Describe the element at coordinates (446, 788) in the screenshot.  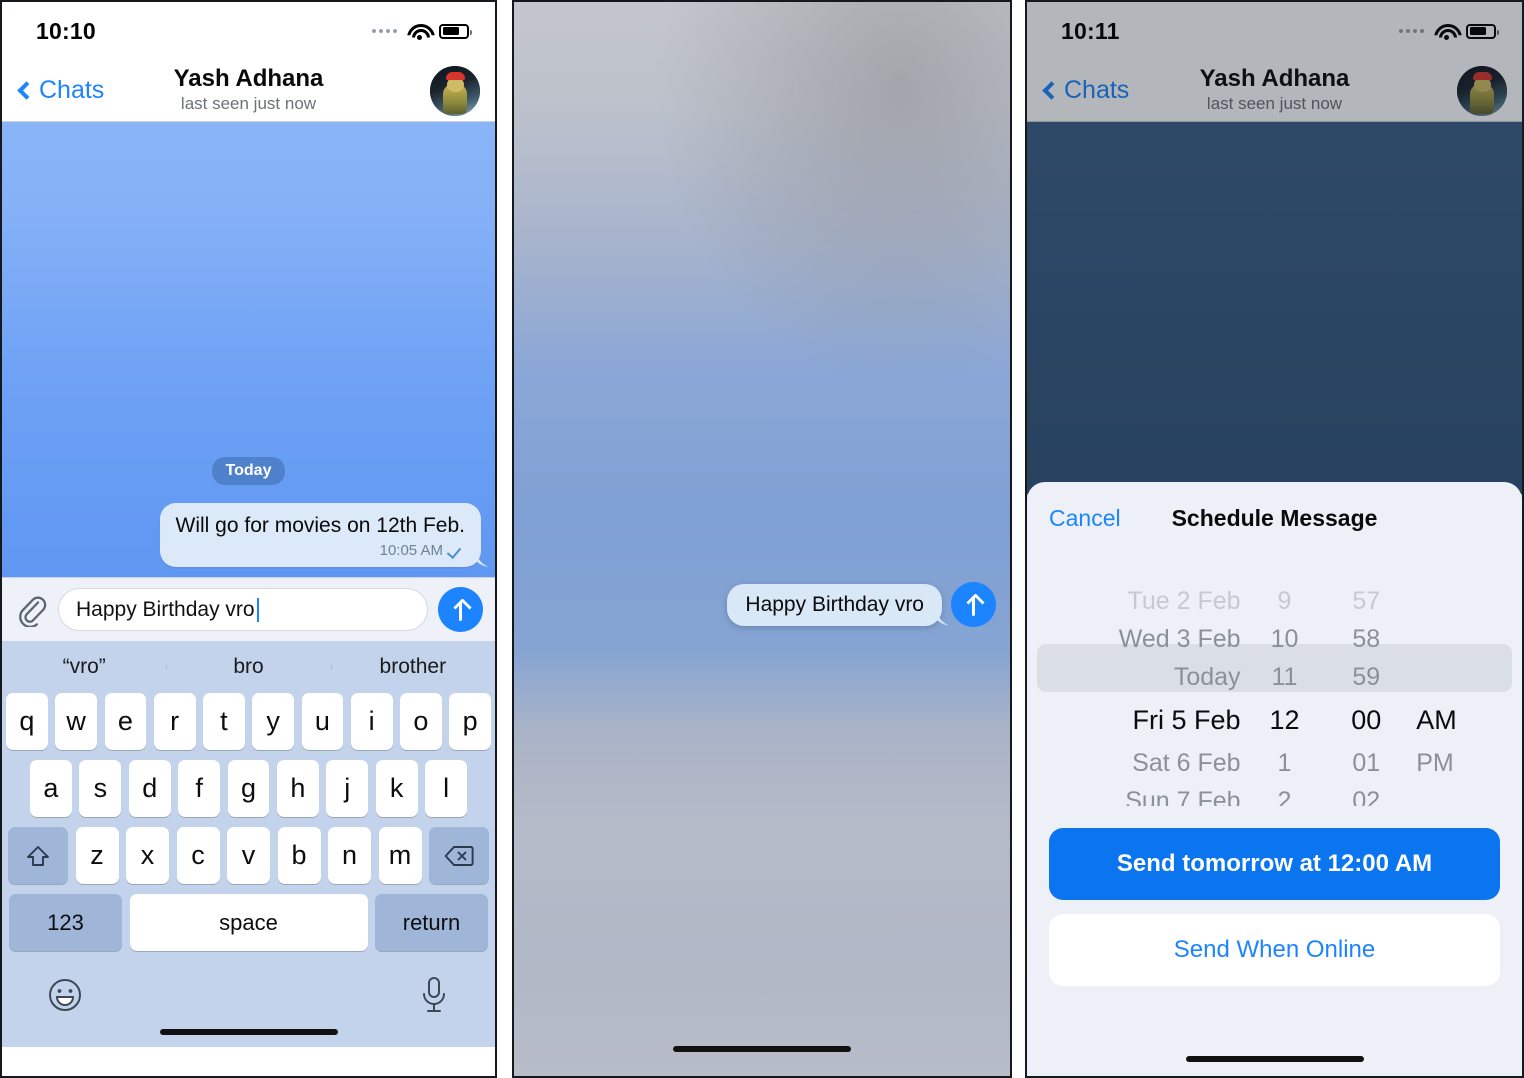
I see `key-l: l` at that location.